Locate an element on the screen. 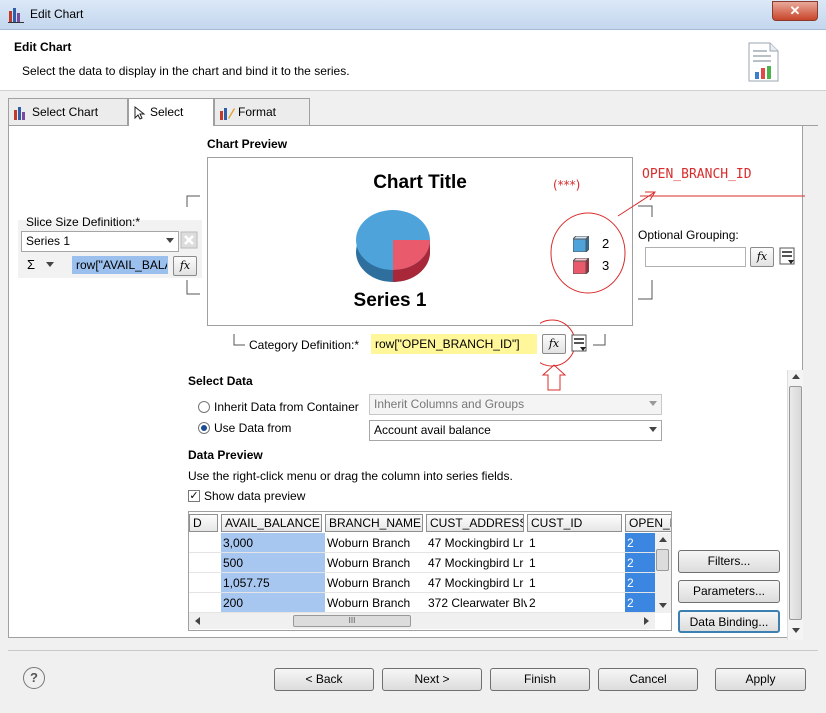 Image resolution: width=826 pixels, height=713 pixels. panel-vscrollbar is located at coordinates (795, 505).